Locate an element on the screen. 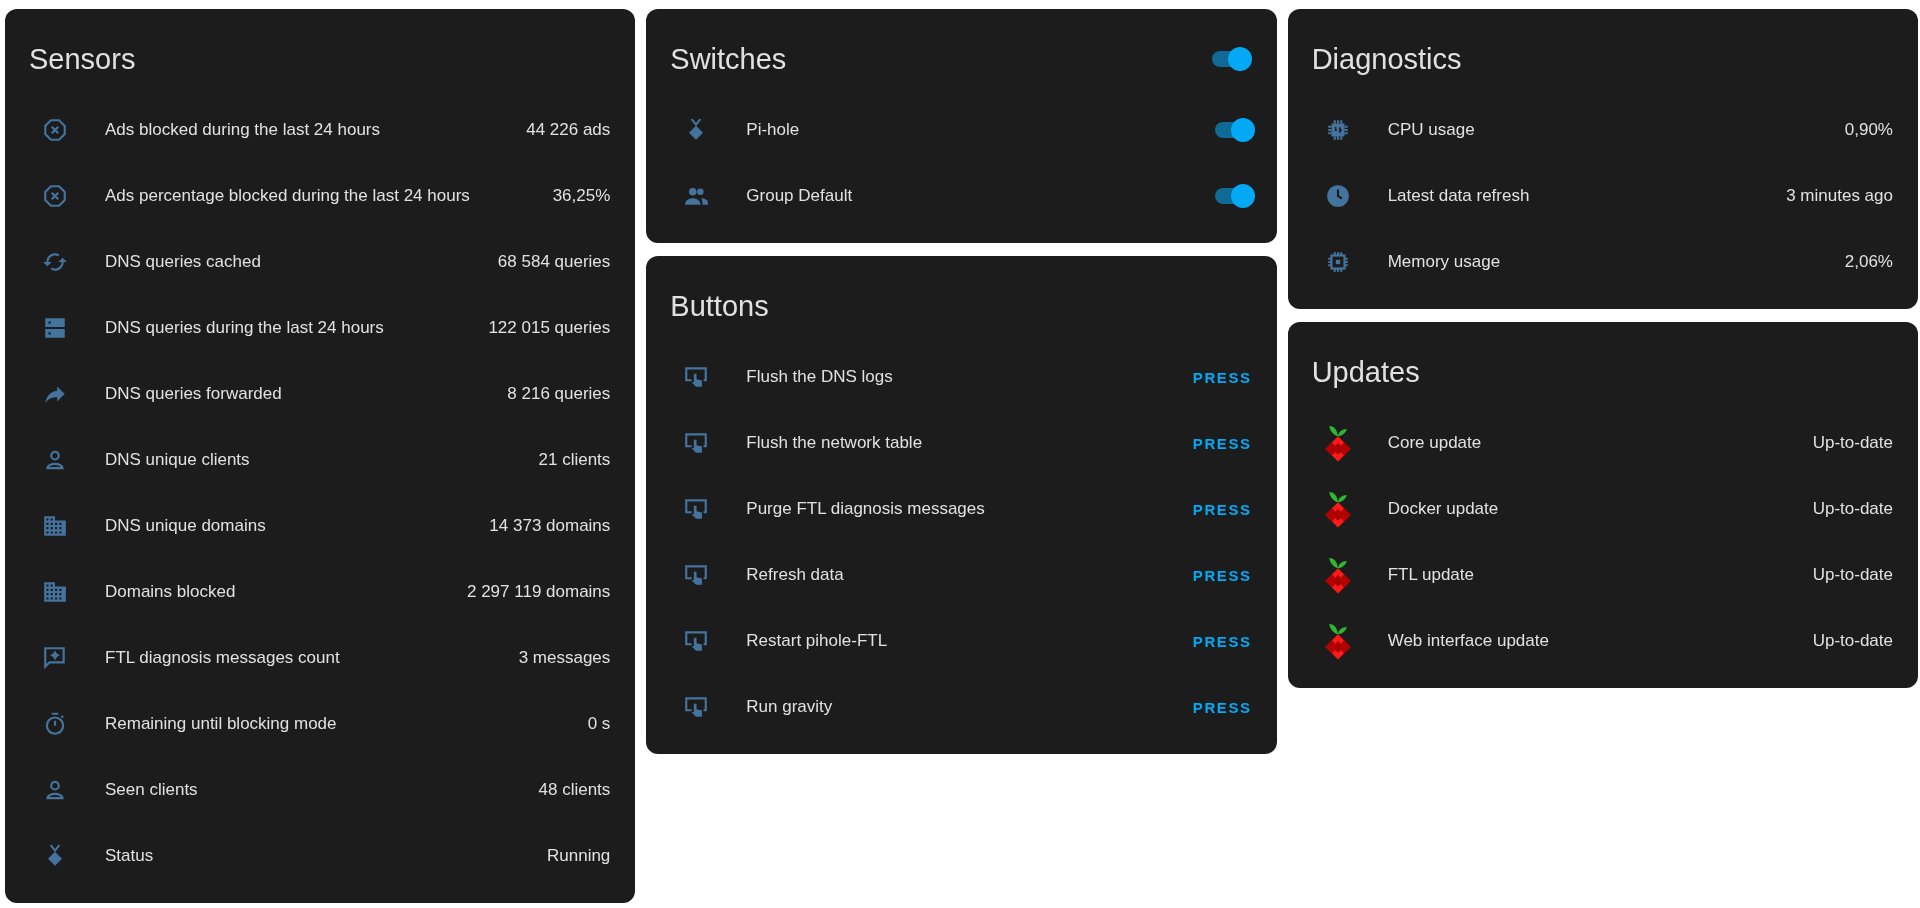  entity-state: 21 clients is located at coordinates (574, 460).